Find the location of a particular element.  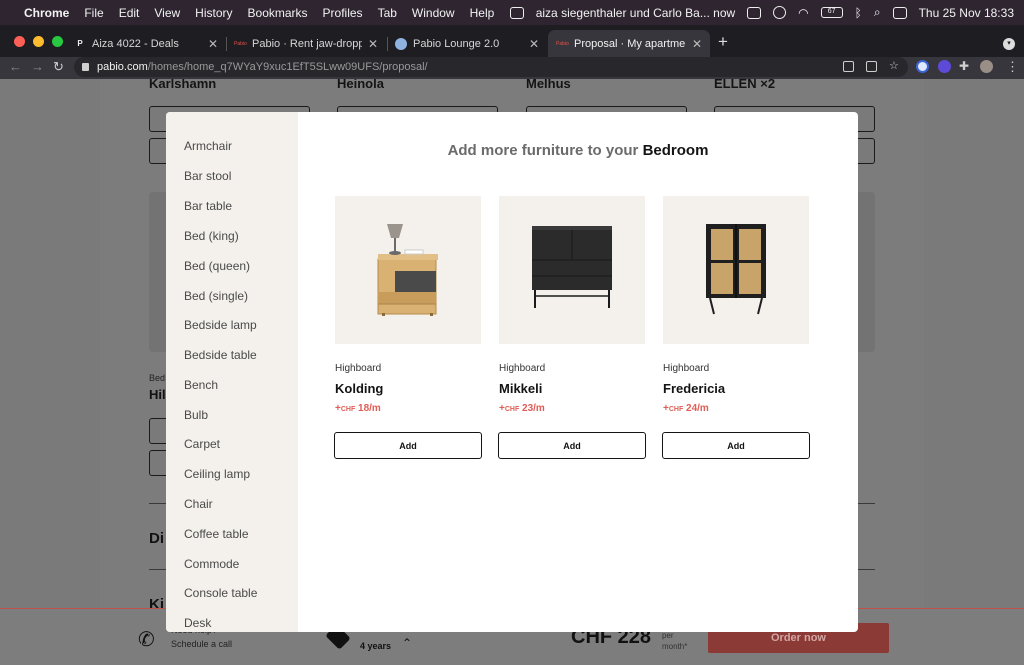

phone-icon: ✆ is located at coordinates (146, 639).